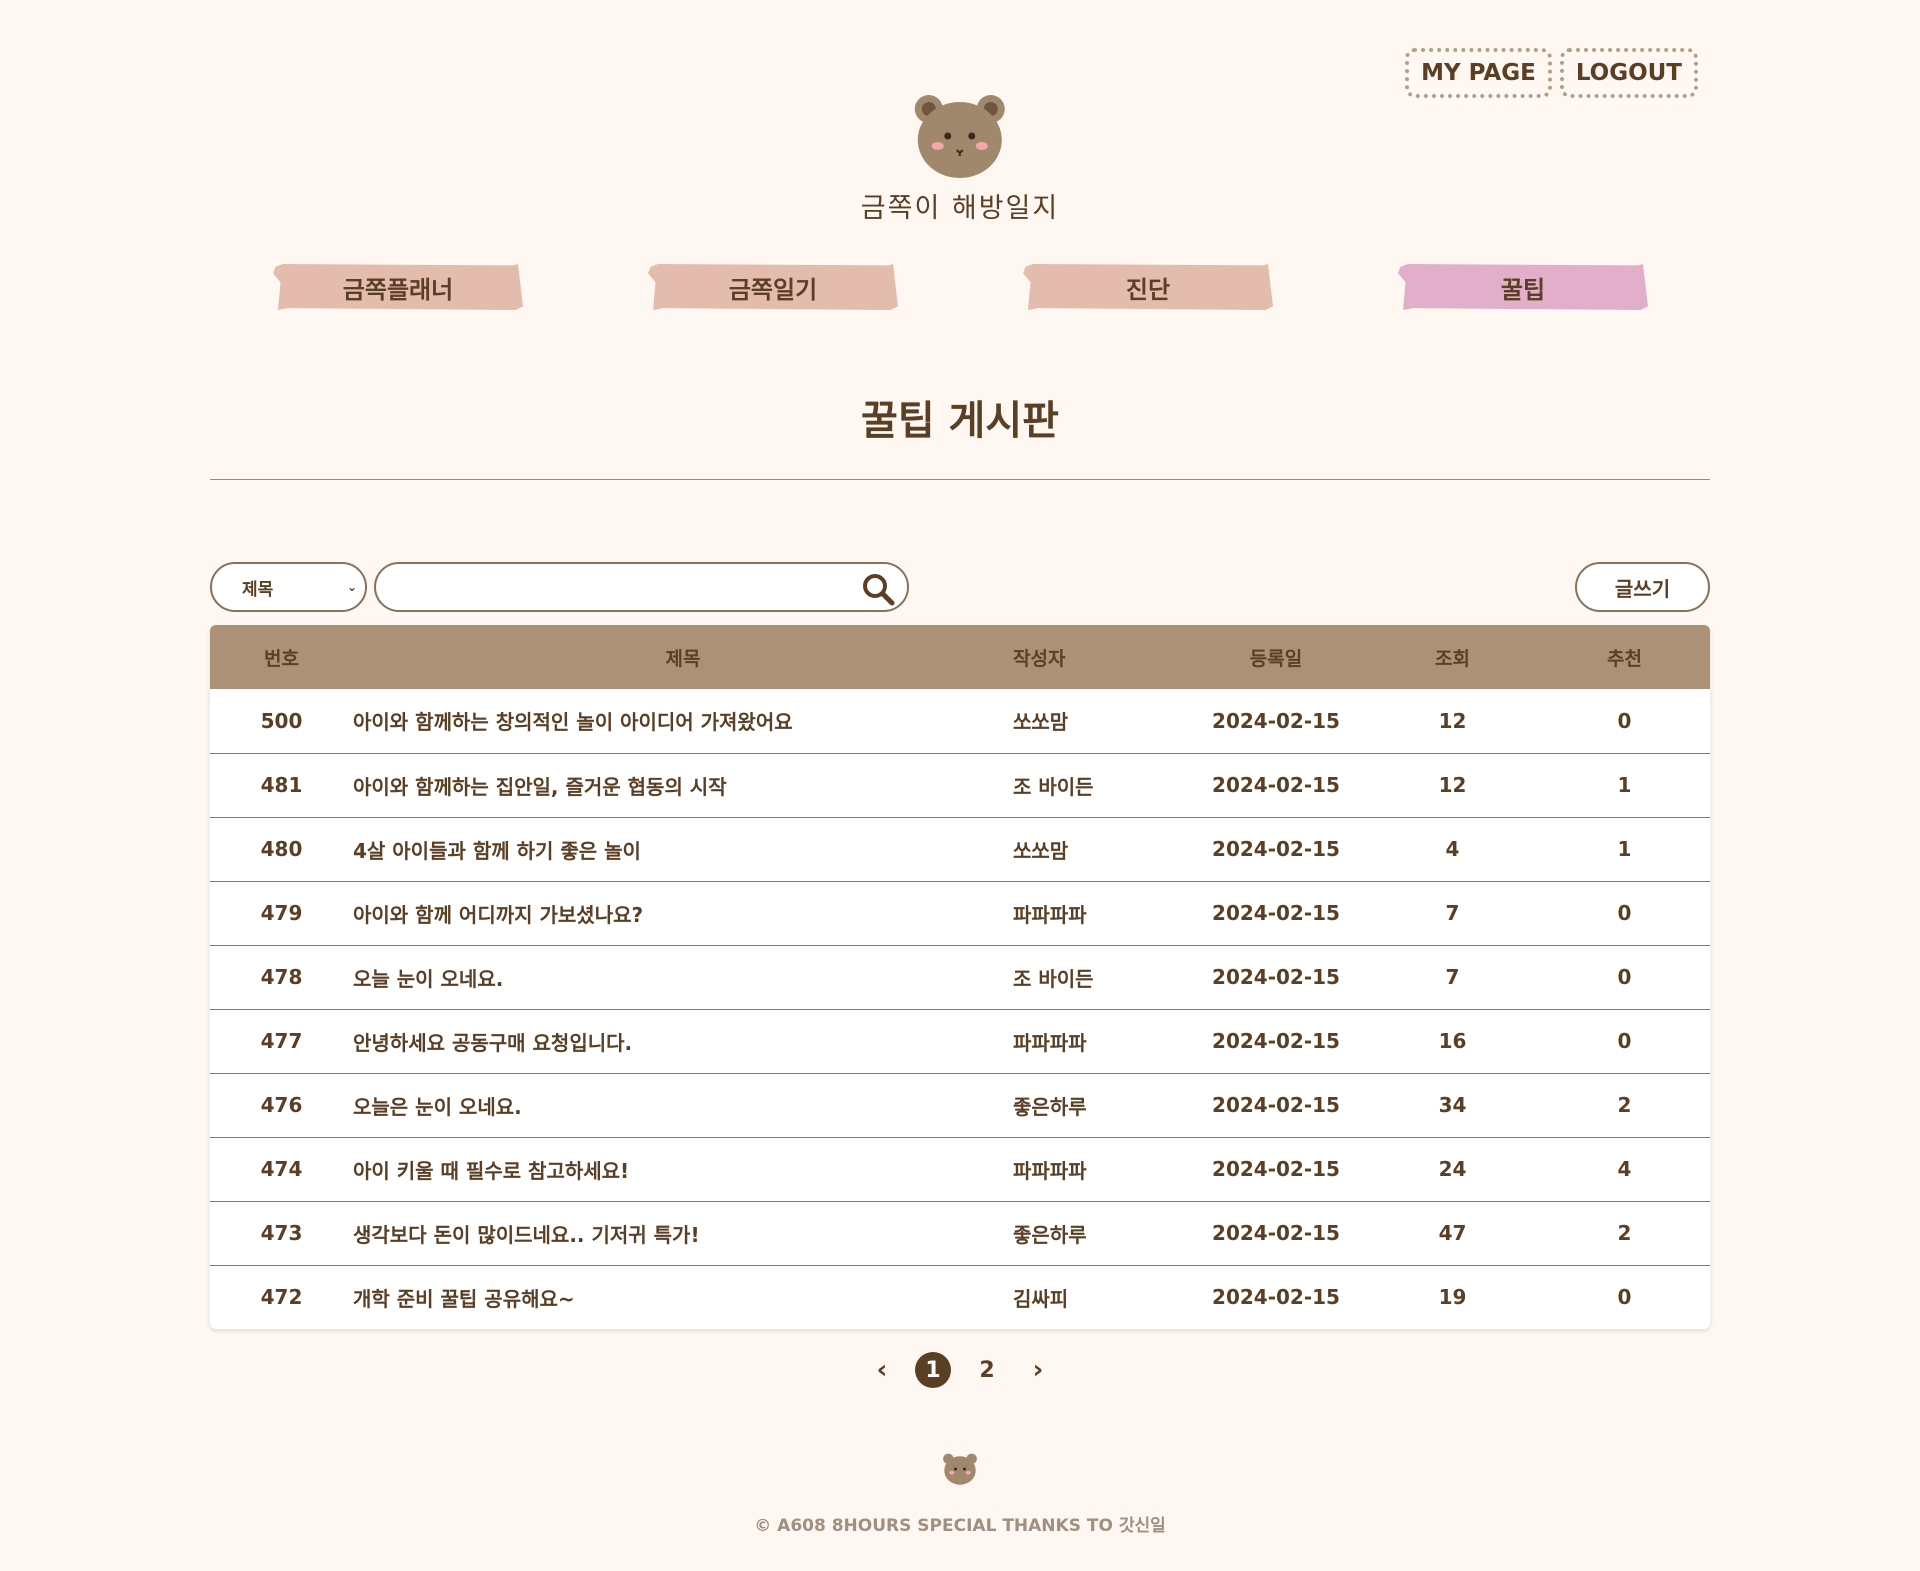 Image resolution: width=1920 pixels, height=1571 pixels. What do you see at coordinates (987, 1370) in the screenshot?
I see `page-2: 2` at bounding box center [987, 1370].